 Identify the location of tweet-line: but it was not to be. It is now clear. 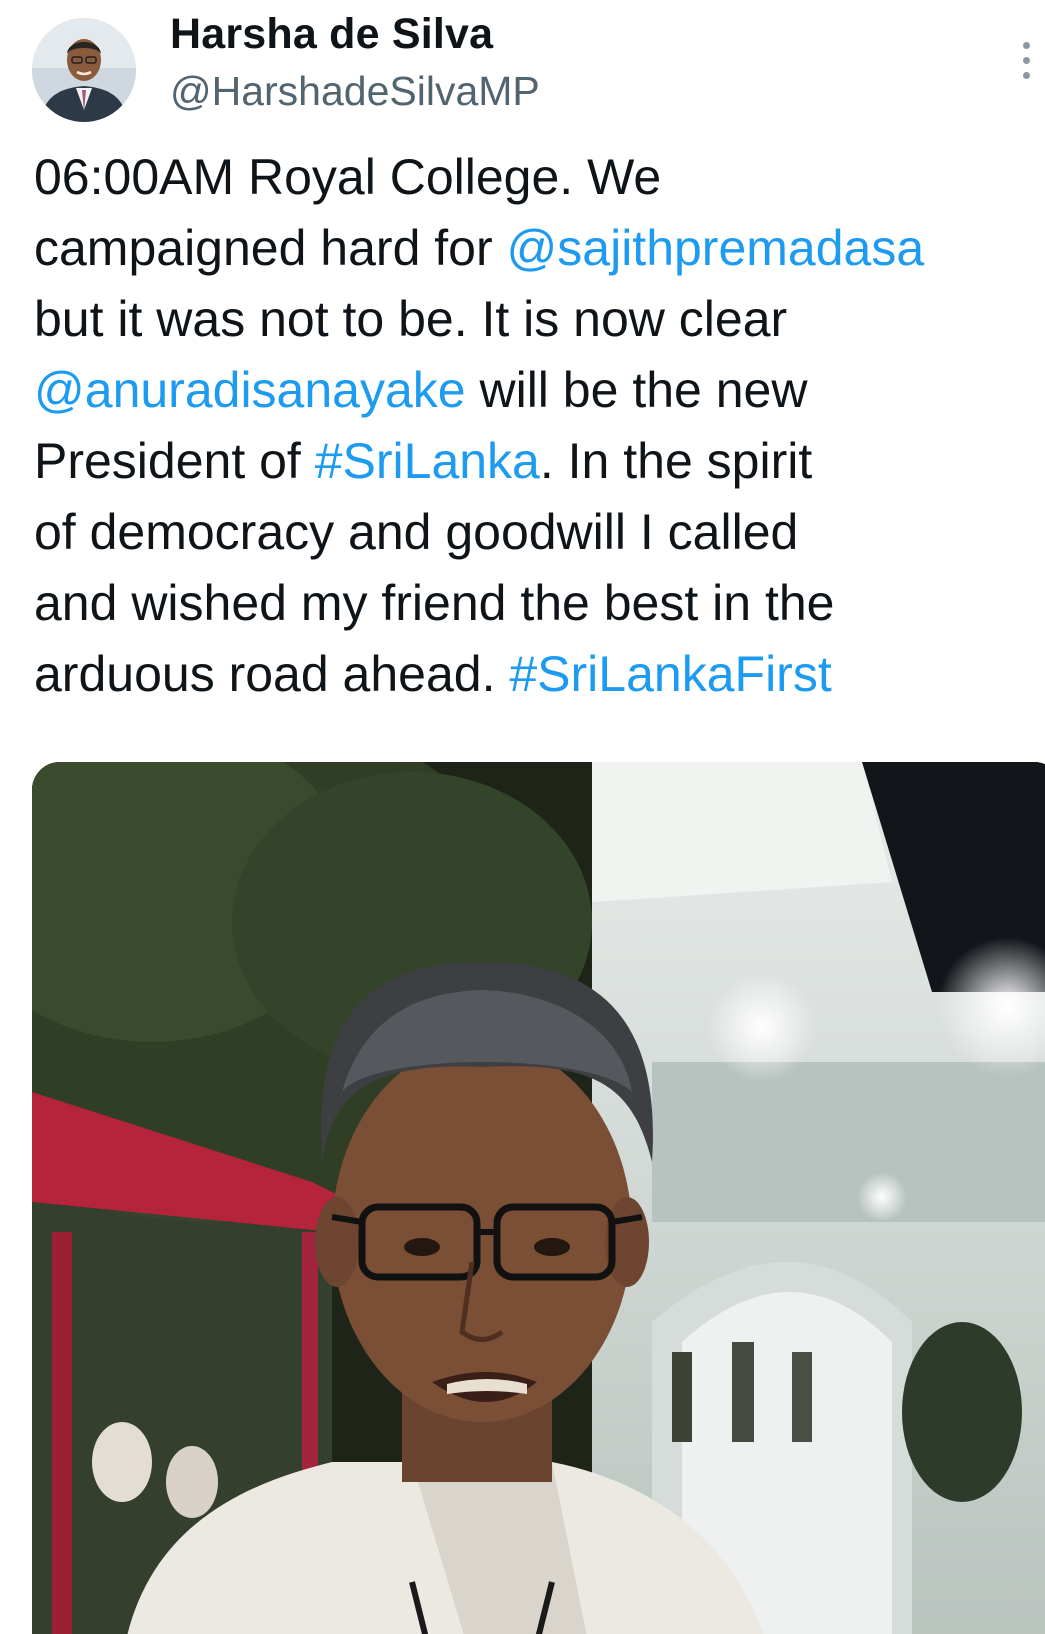
(534, 319).